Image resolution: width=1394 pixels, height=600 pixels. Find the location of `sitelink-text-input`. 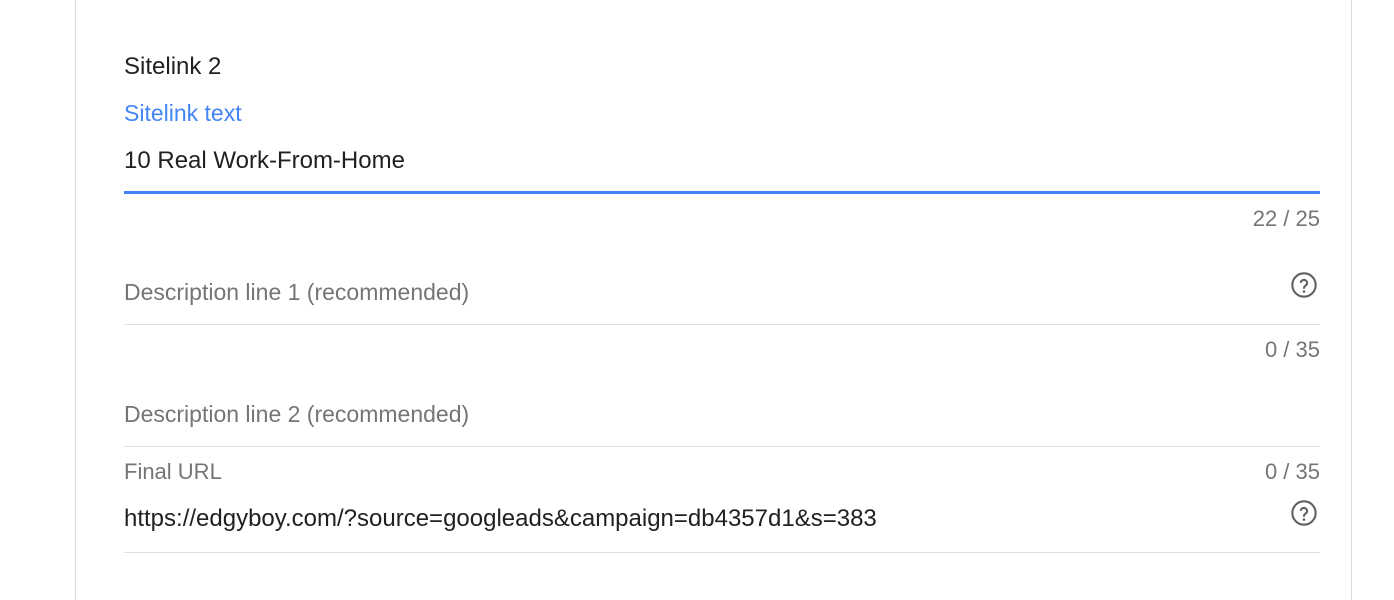

sitelink-text-input is located at coordinates (699, 161).